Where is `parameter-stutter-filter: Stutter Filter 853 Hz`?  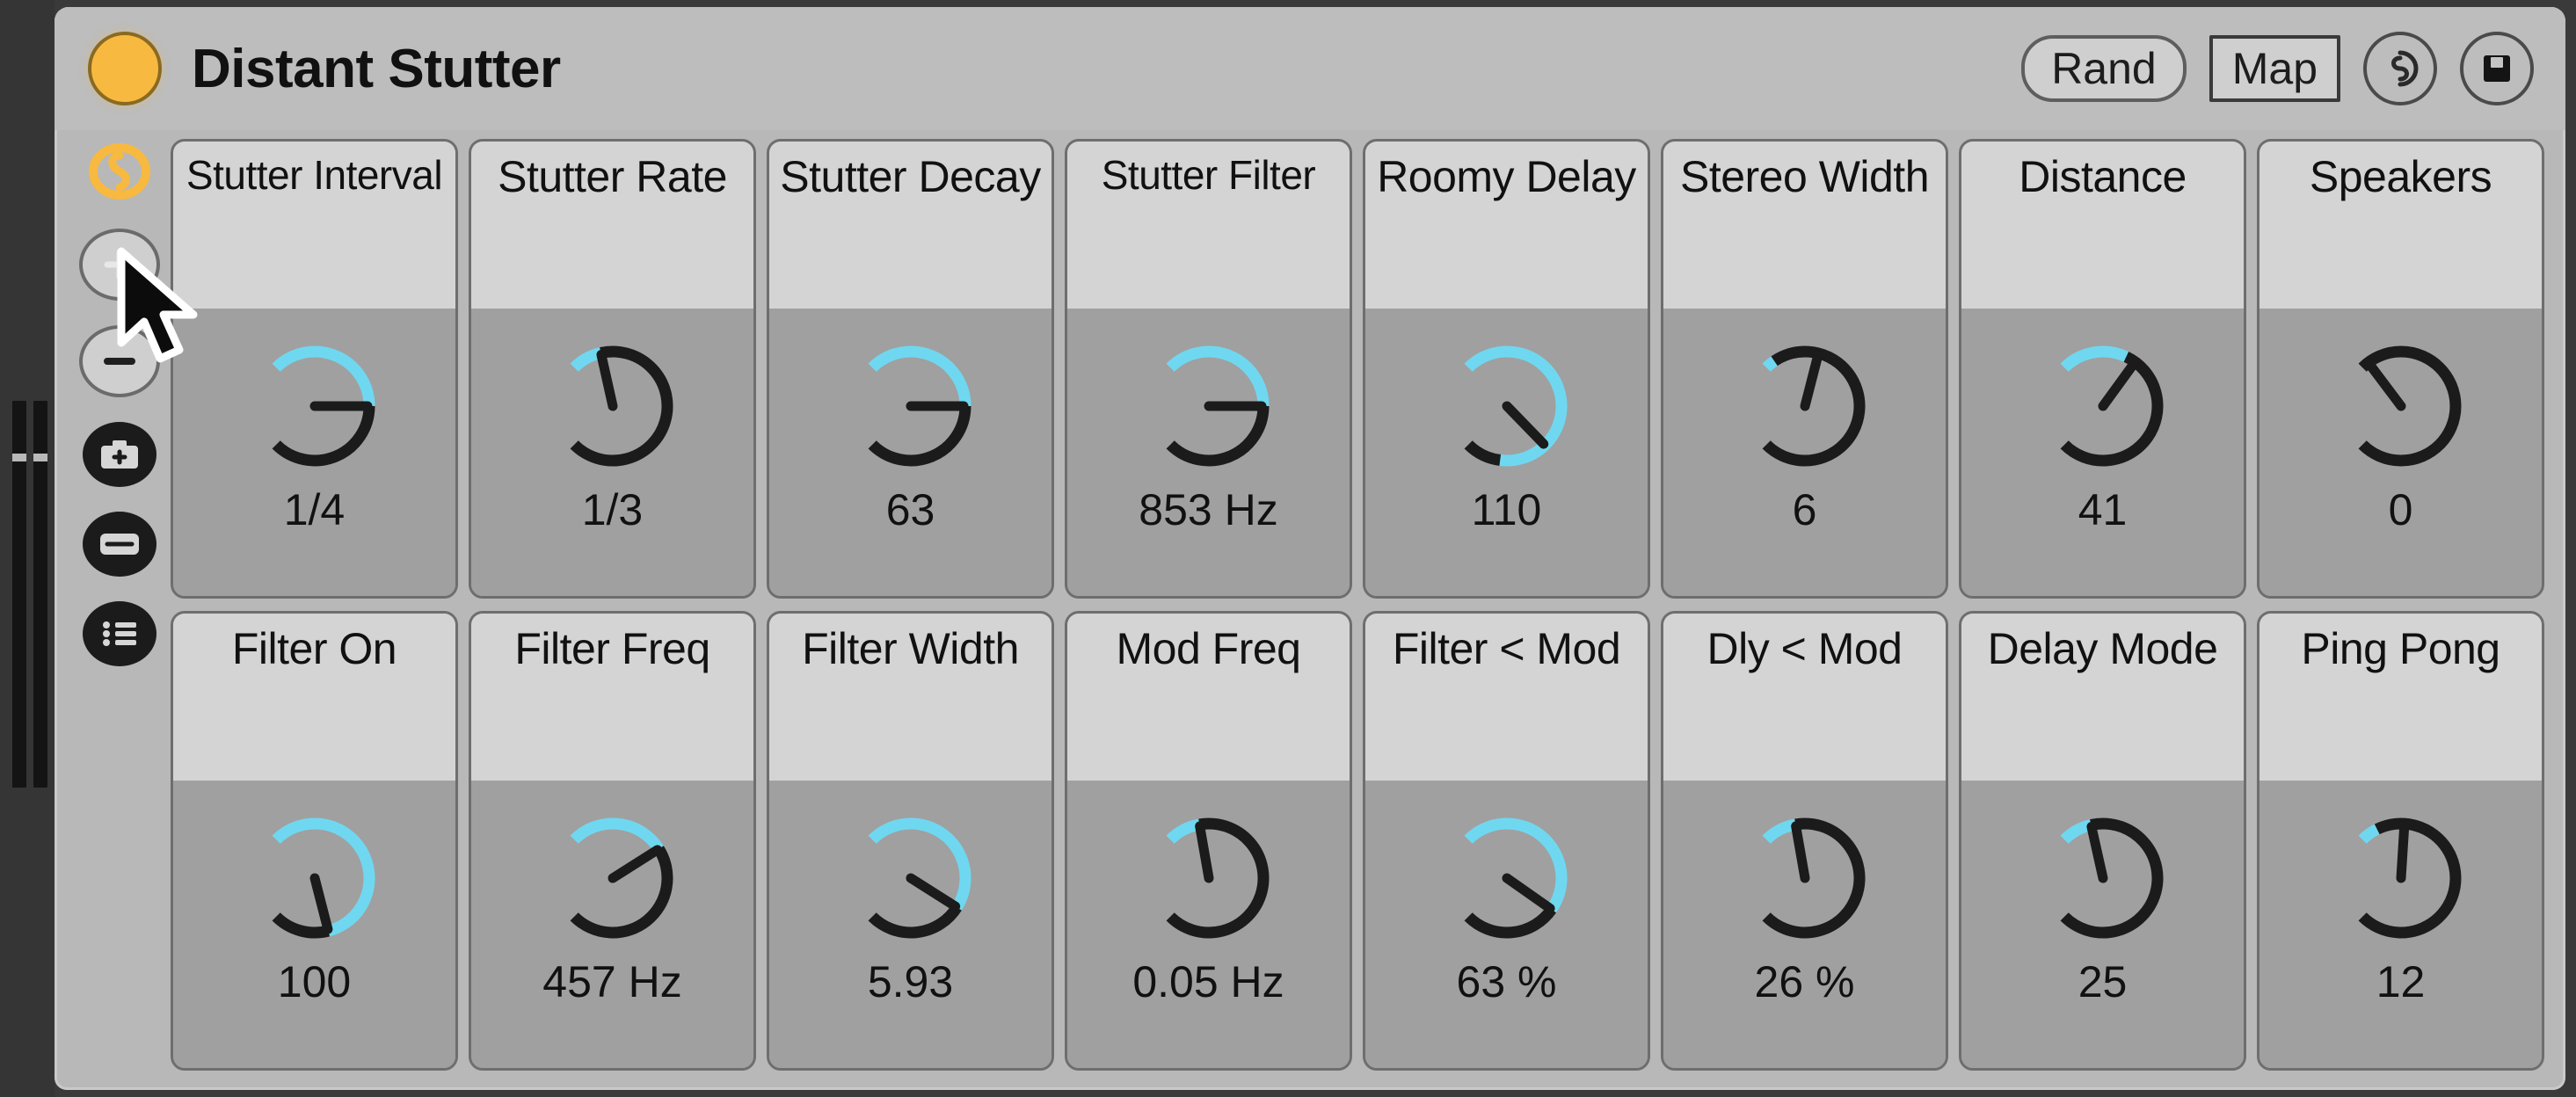 parameter-stutter-filter: Stutter Filter 853 Hz is located at coordinates (1208, 369).